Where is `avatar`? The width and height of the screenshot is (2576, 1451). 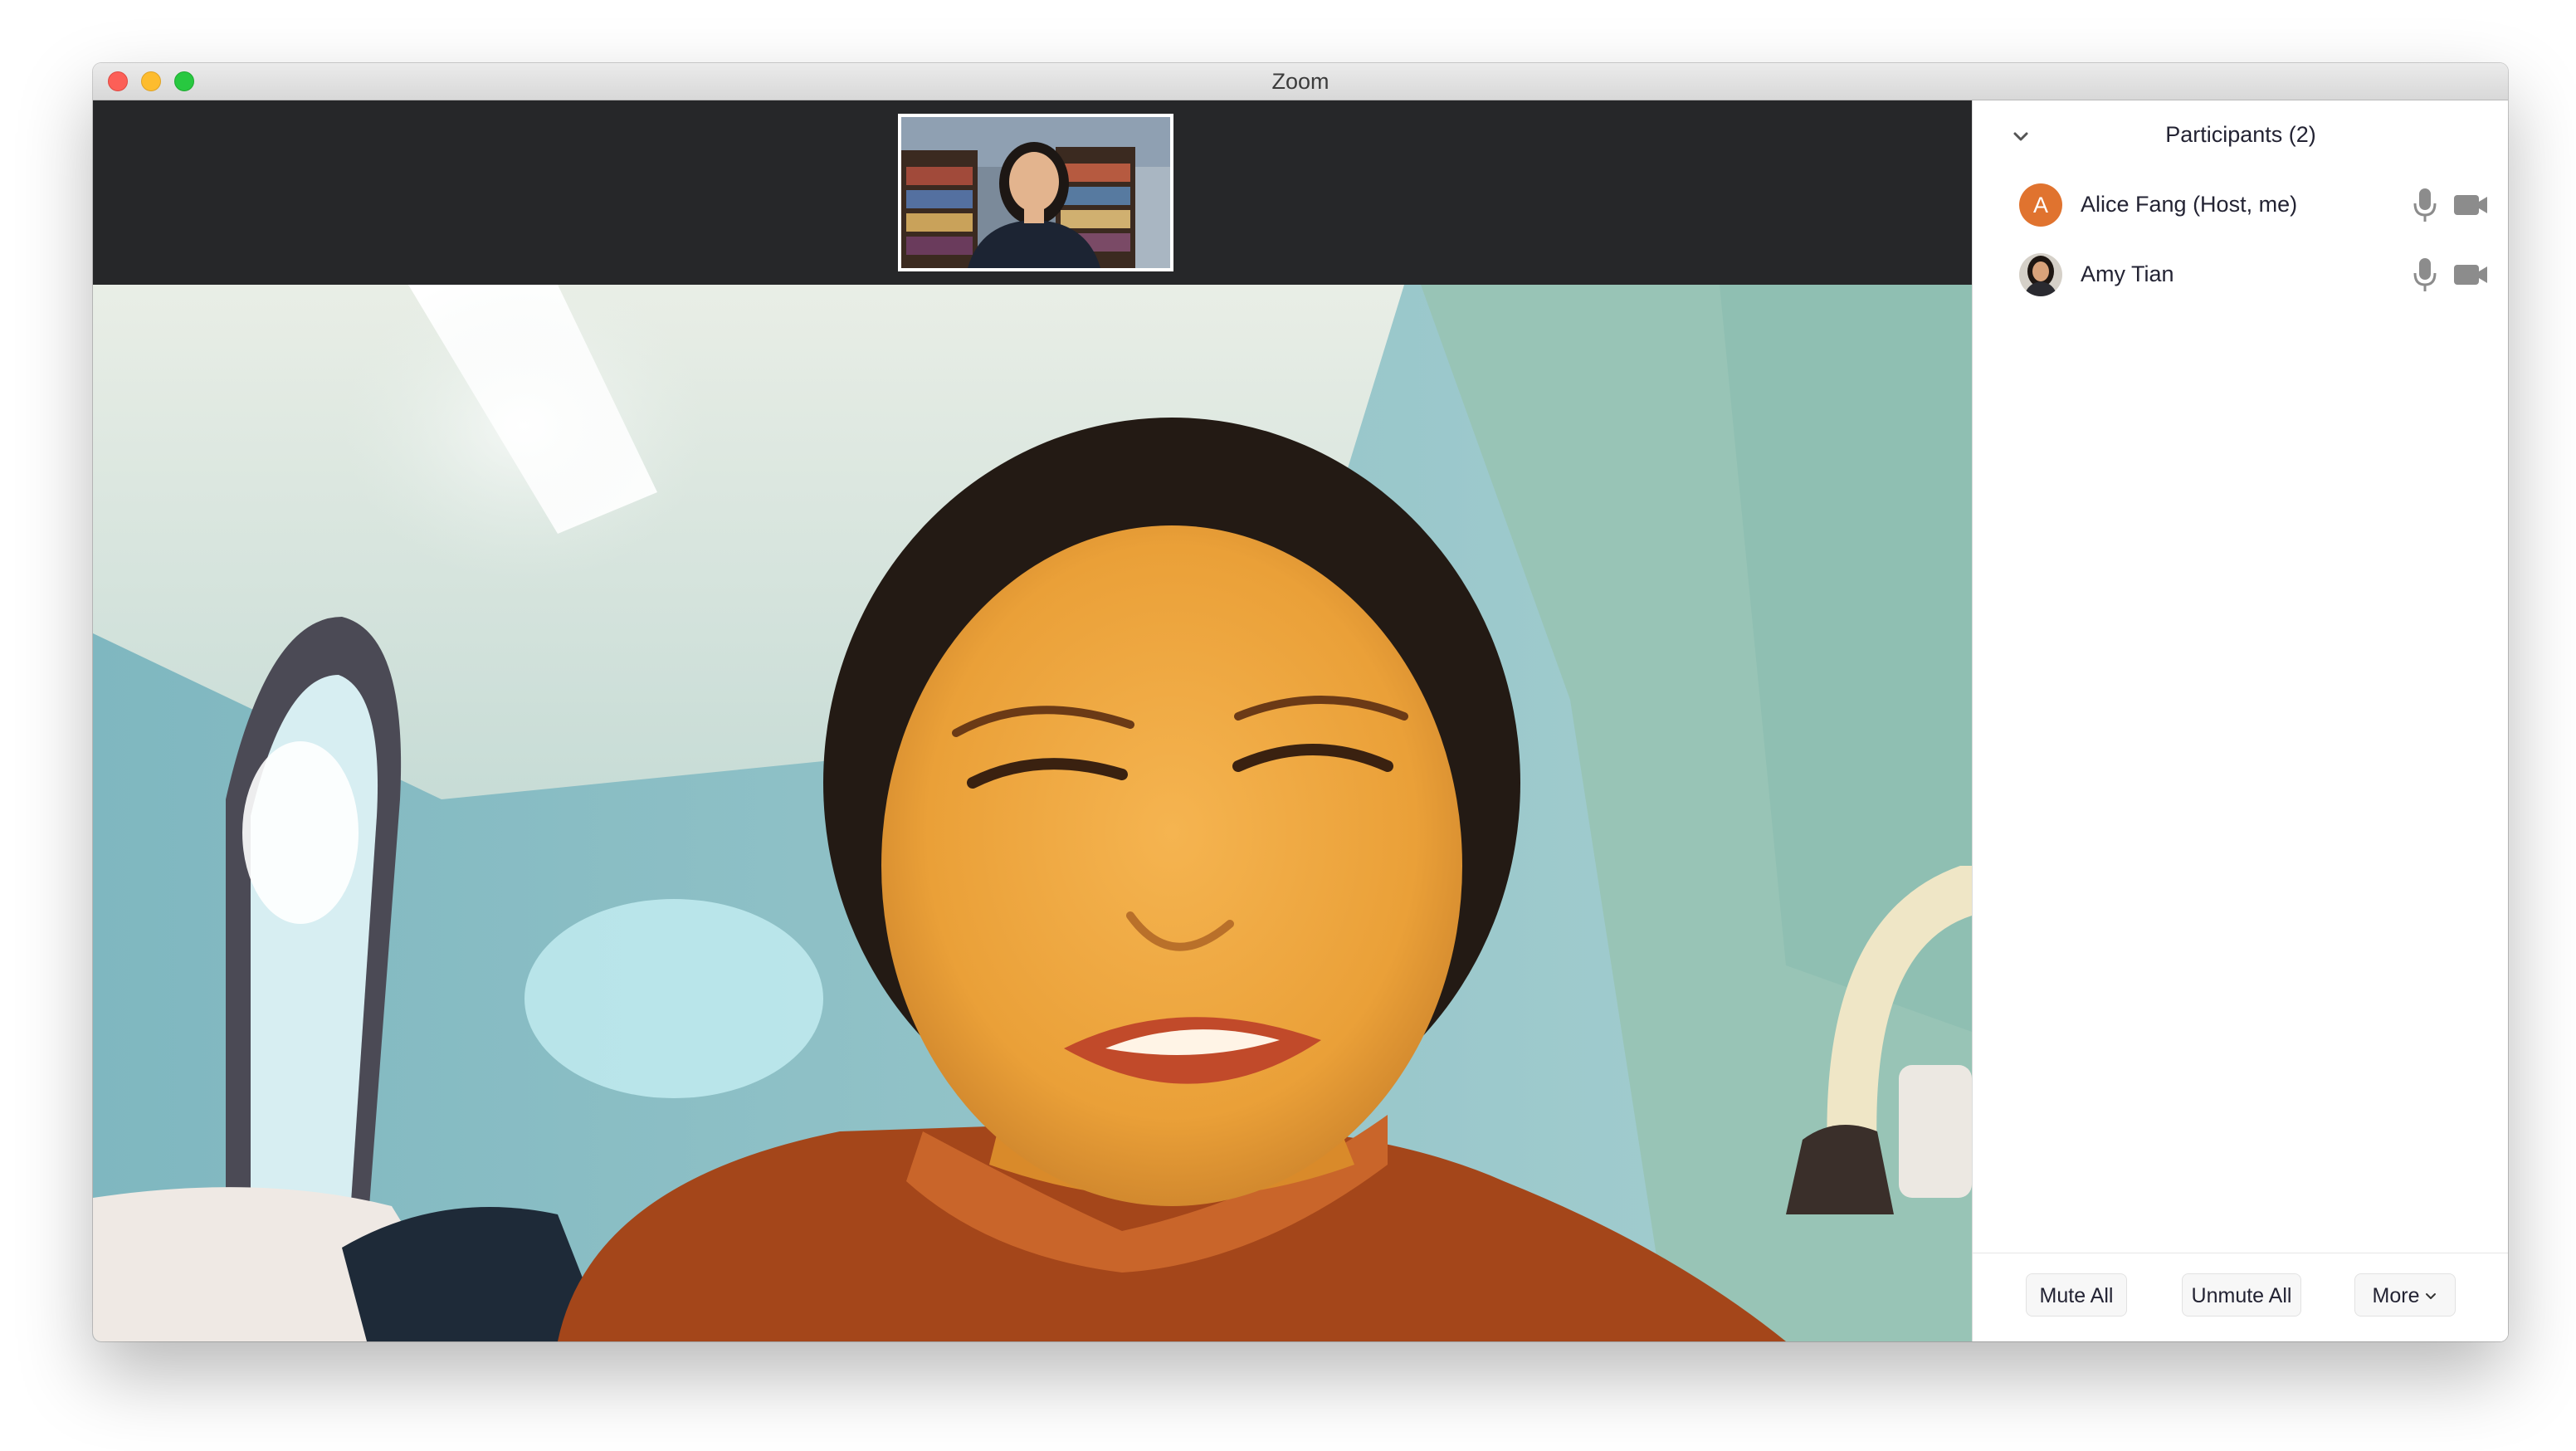 avatar is located at coordinates (2040, 274).